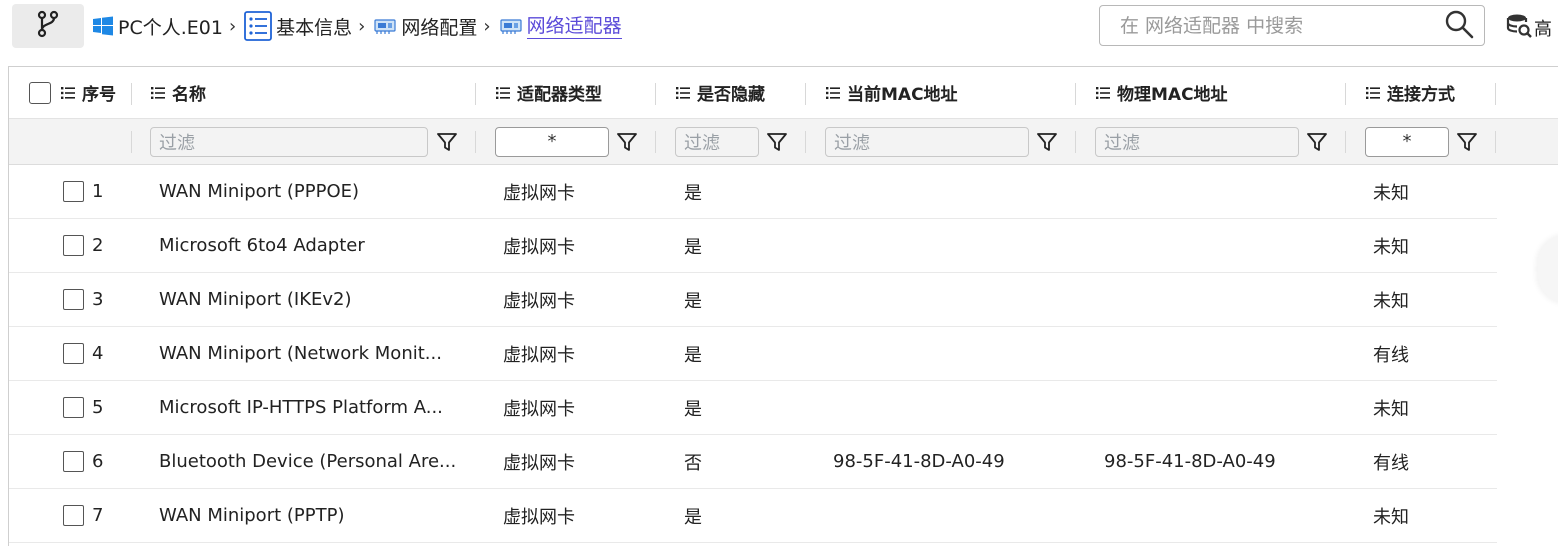 The height and width of the screenshot is (546, 1558). Describe the element at coordinates (1529, 27) in the screenshot. I see `advanced-search-button: 高` at that location.